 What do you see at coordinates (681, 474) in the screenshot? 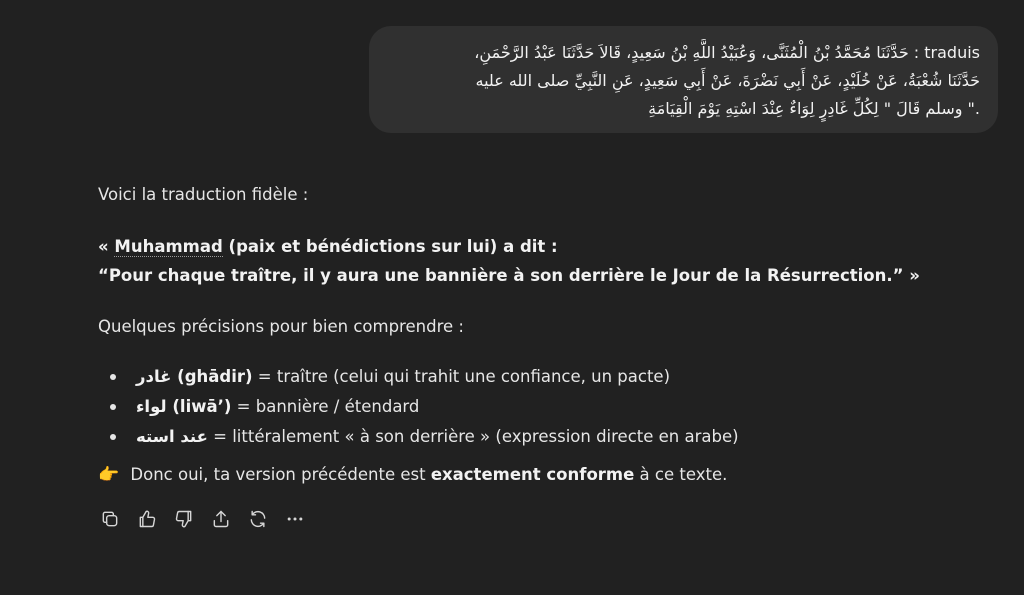
I see `conclusion-post: à ce texte.` at bounding box center [681, 474].